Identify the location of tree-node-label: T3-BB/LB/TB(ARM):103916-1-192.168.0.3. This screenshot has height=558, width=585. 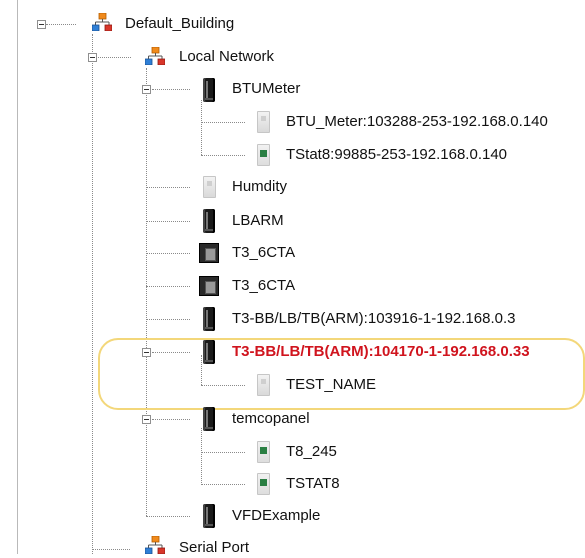
(374, 318).